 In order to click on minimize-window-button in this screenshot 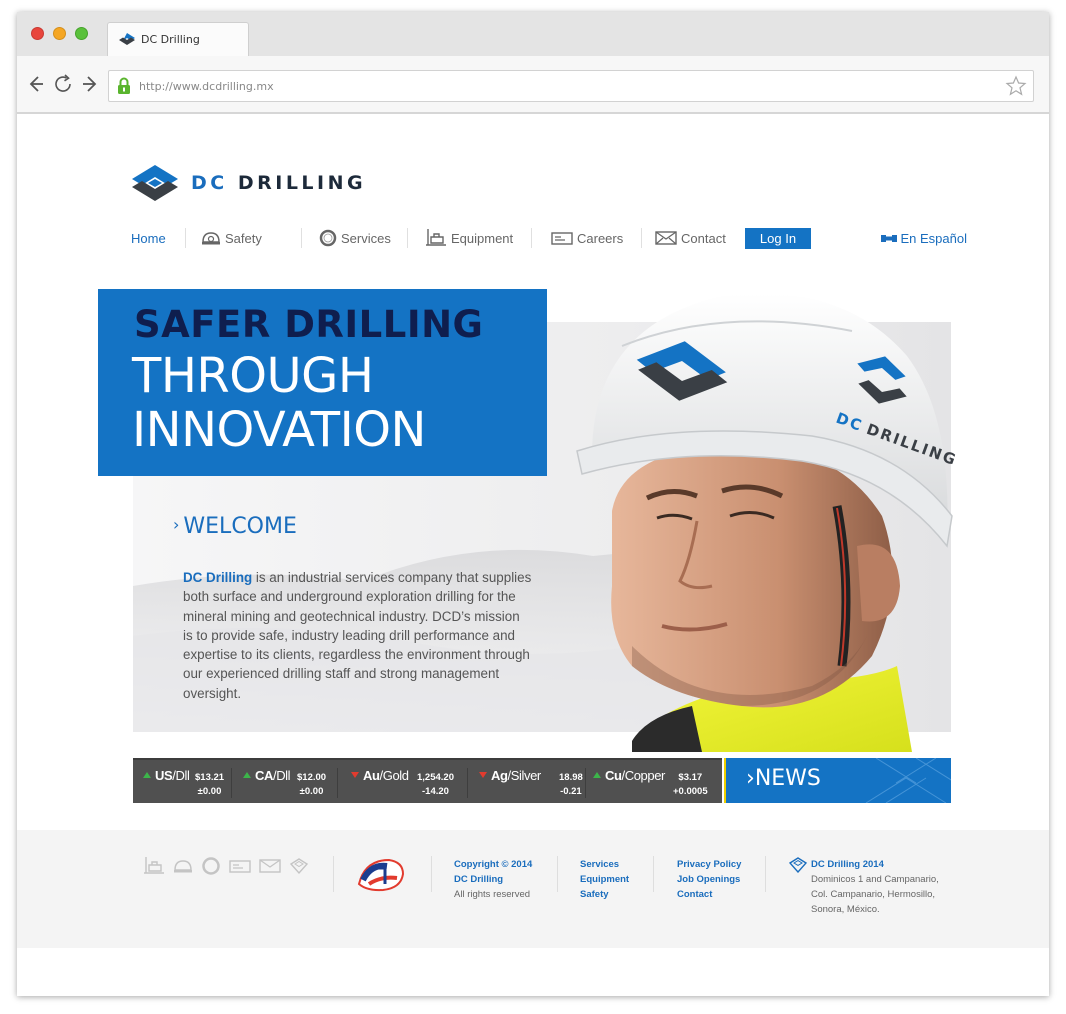, I will do `click(59, 33)`.